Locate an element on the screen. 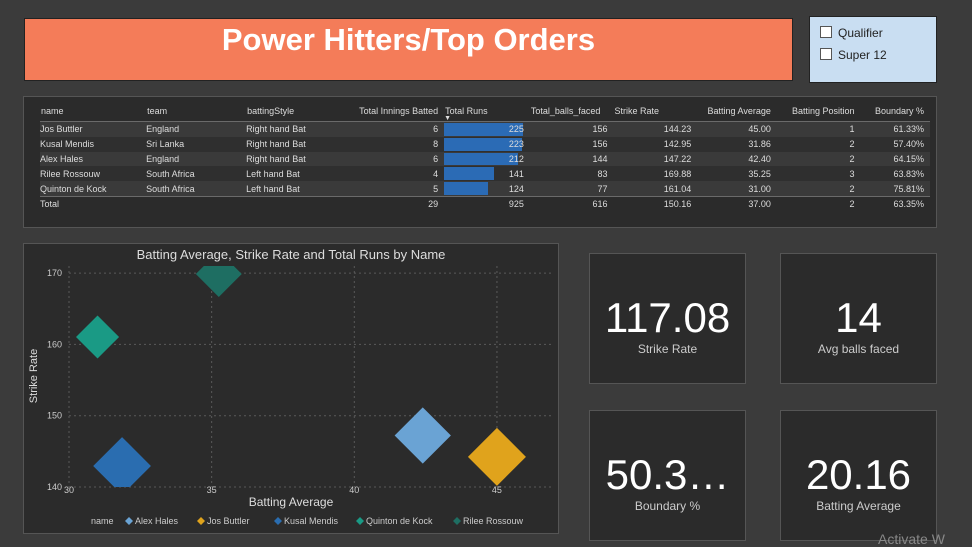  total-strike-rate: 150.16 is located at coordinates (655, 203).